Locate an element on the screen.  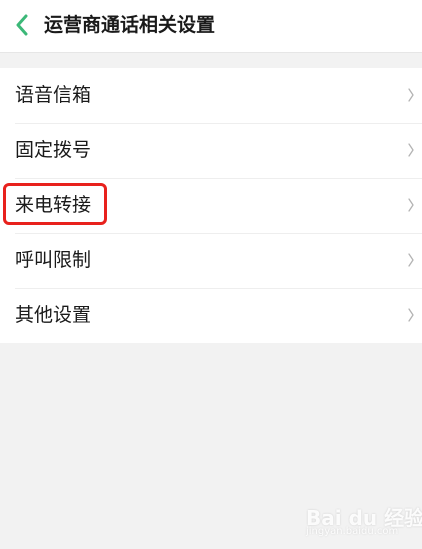
settings-item-voicemail: 语音信箱 is located at coordinates (211, 95).